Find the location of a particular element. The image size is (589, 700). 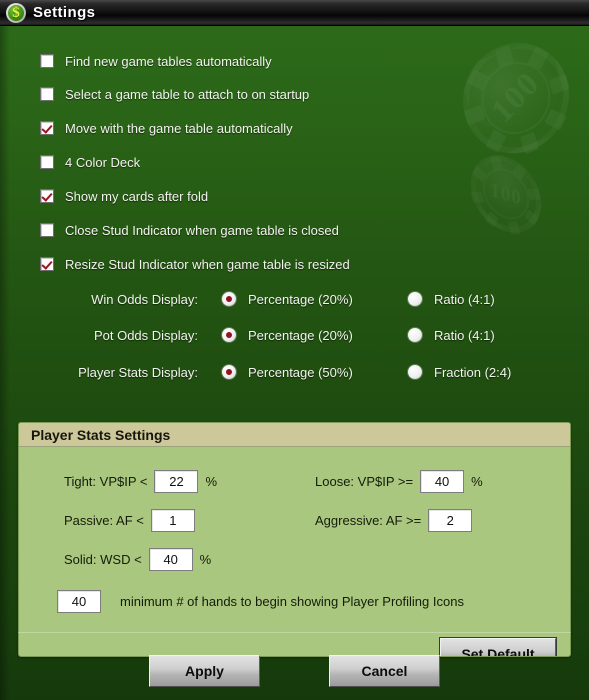

dollar-chip-icon: $ is located at coordinates (16, 12).